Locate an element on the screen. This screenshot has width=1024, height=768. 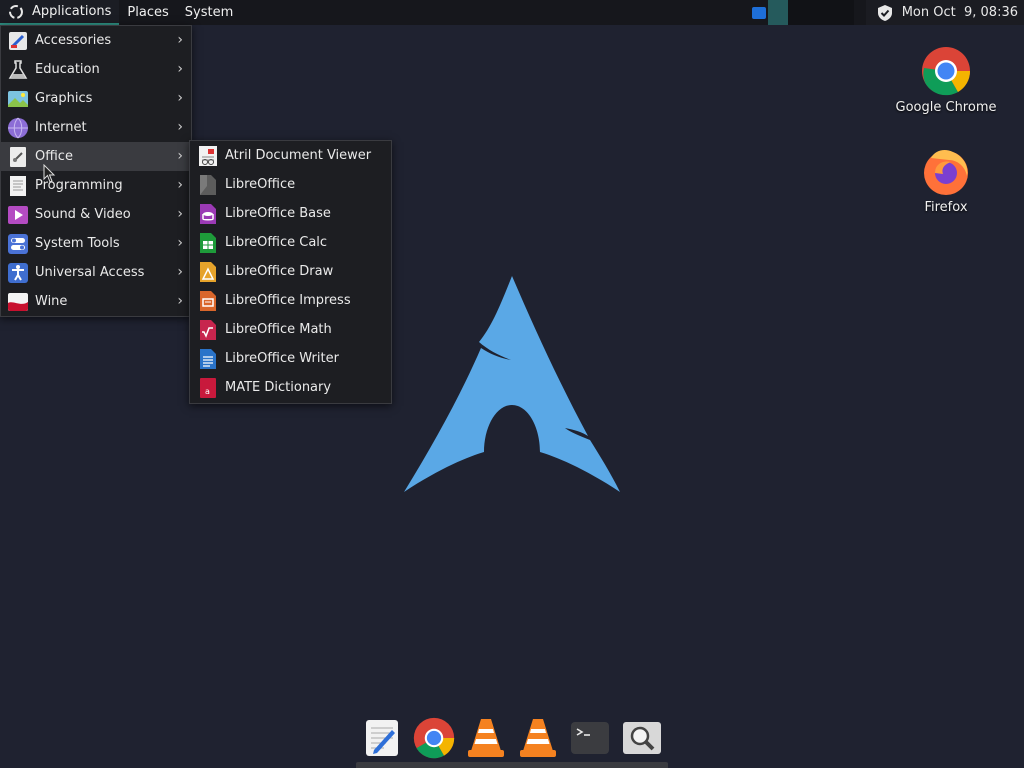
menu-item-atril: Atril Document Viewer is located at coordinates (290, 155).